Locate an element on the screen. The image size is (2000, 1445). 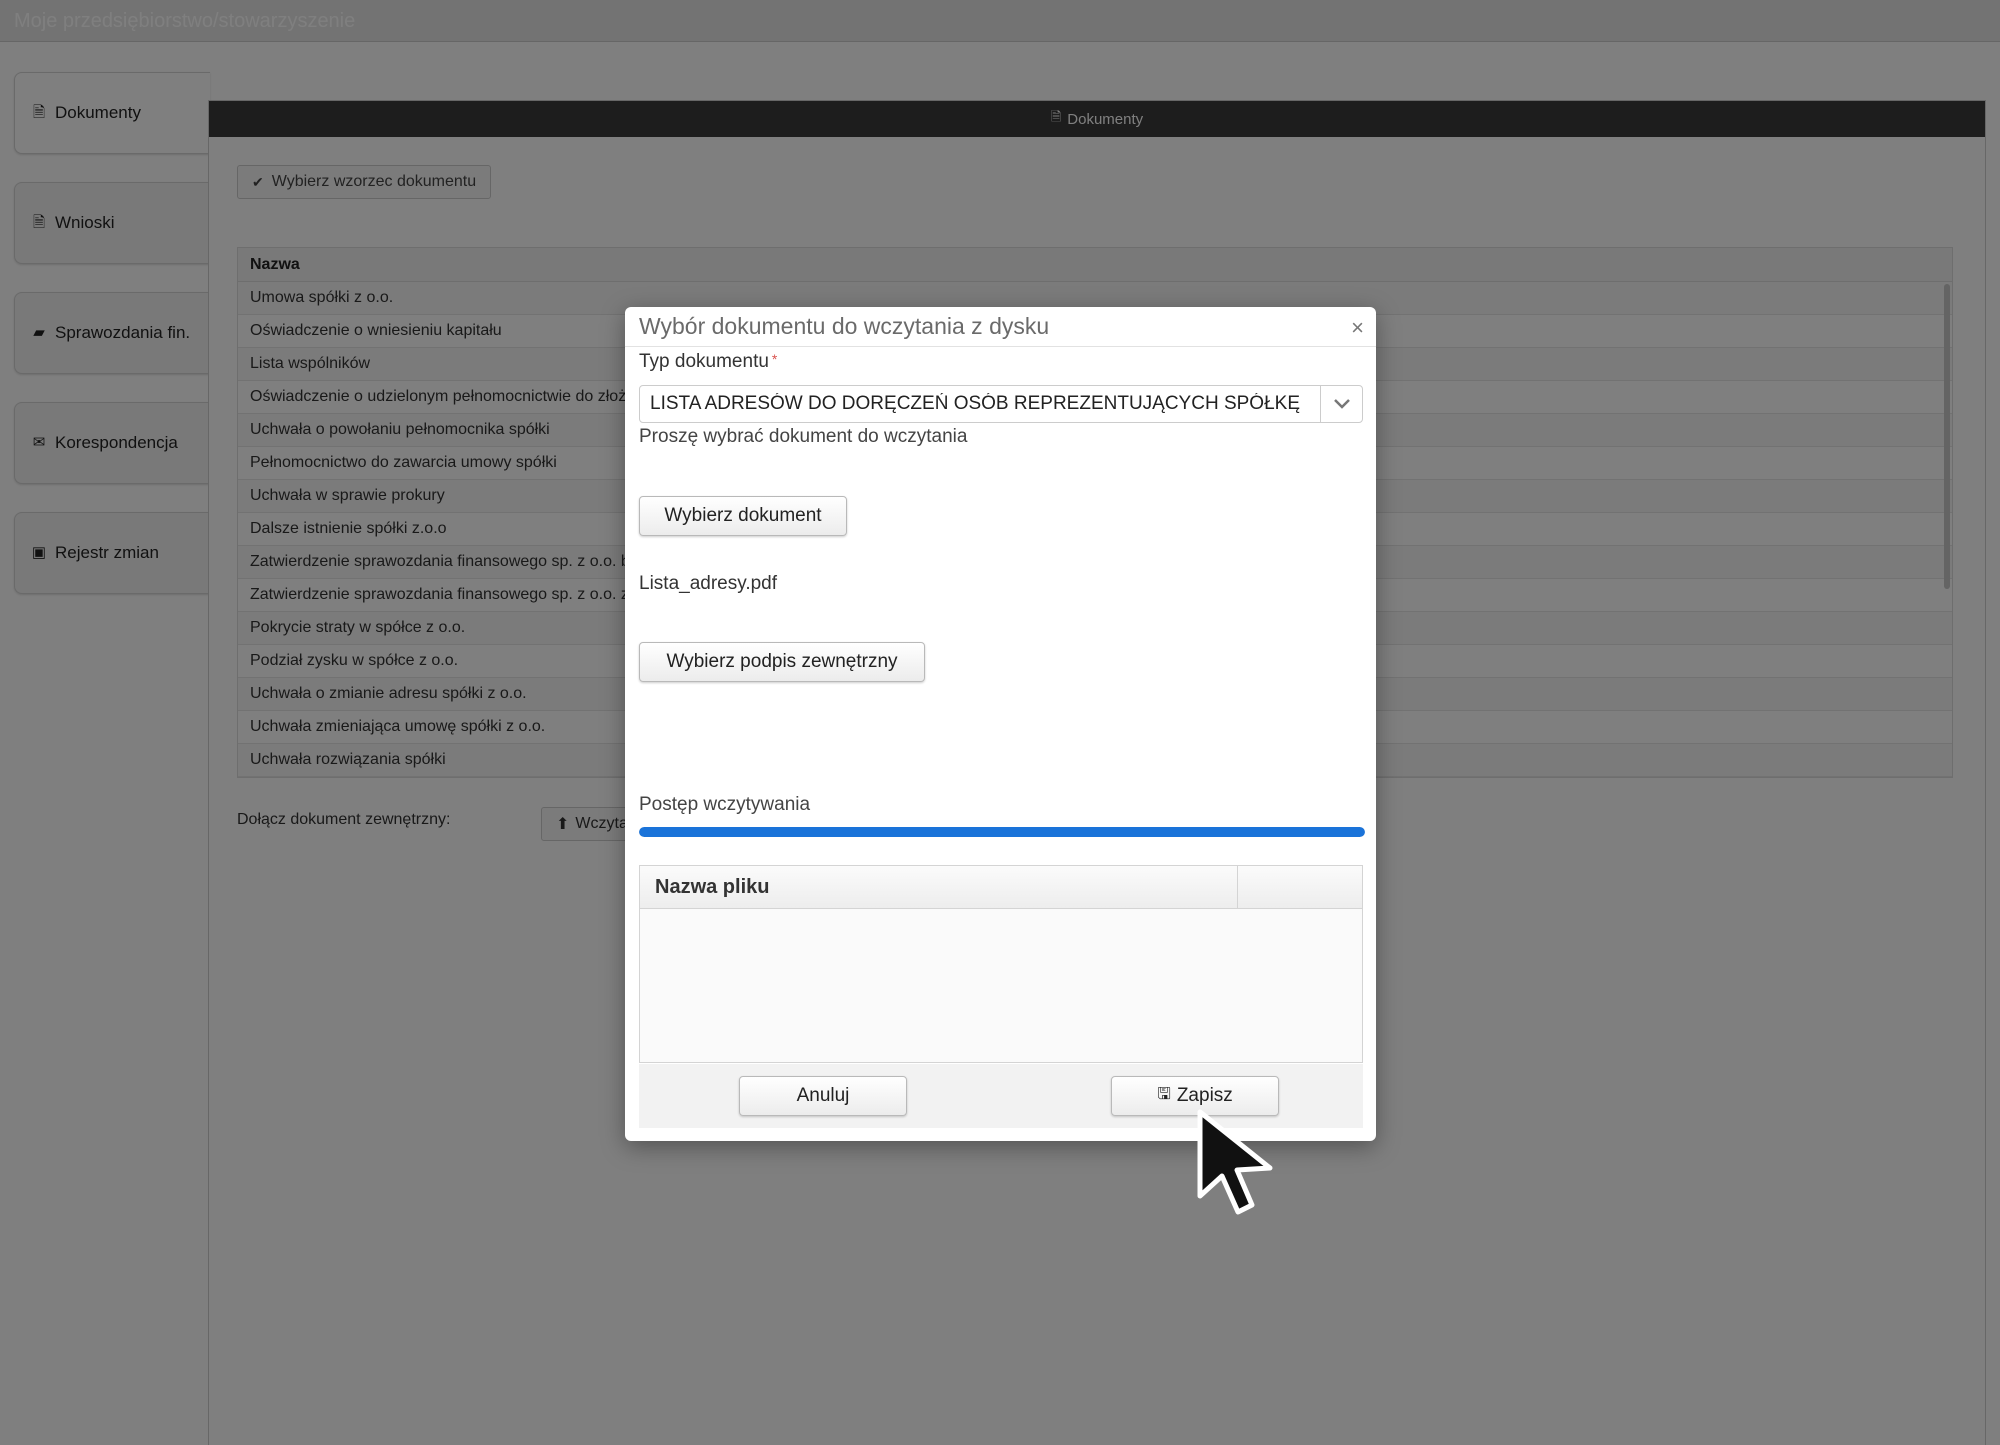
file-table: Nazwa pliku is located at coordinates (1001, 964).